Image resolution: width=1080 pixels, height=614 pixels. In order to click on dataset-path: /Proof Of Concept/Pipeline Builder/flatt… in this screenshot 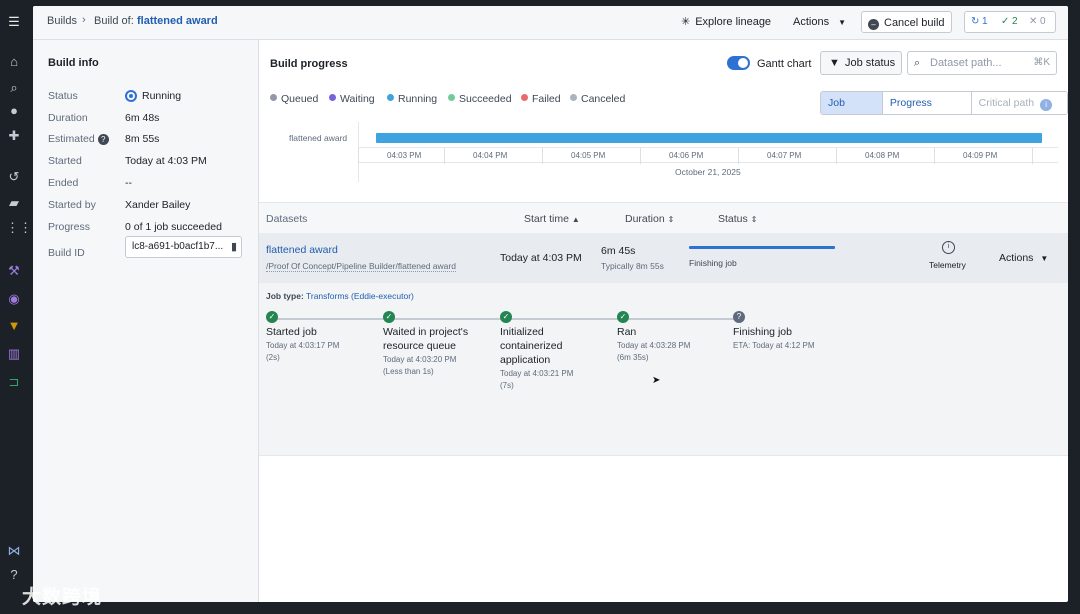, I will do `click(361, 266)`.